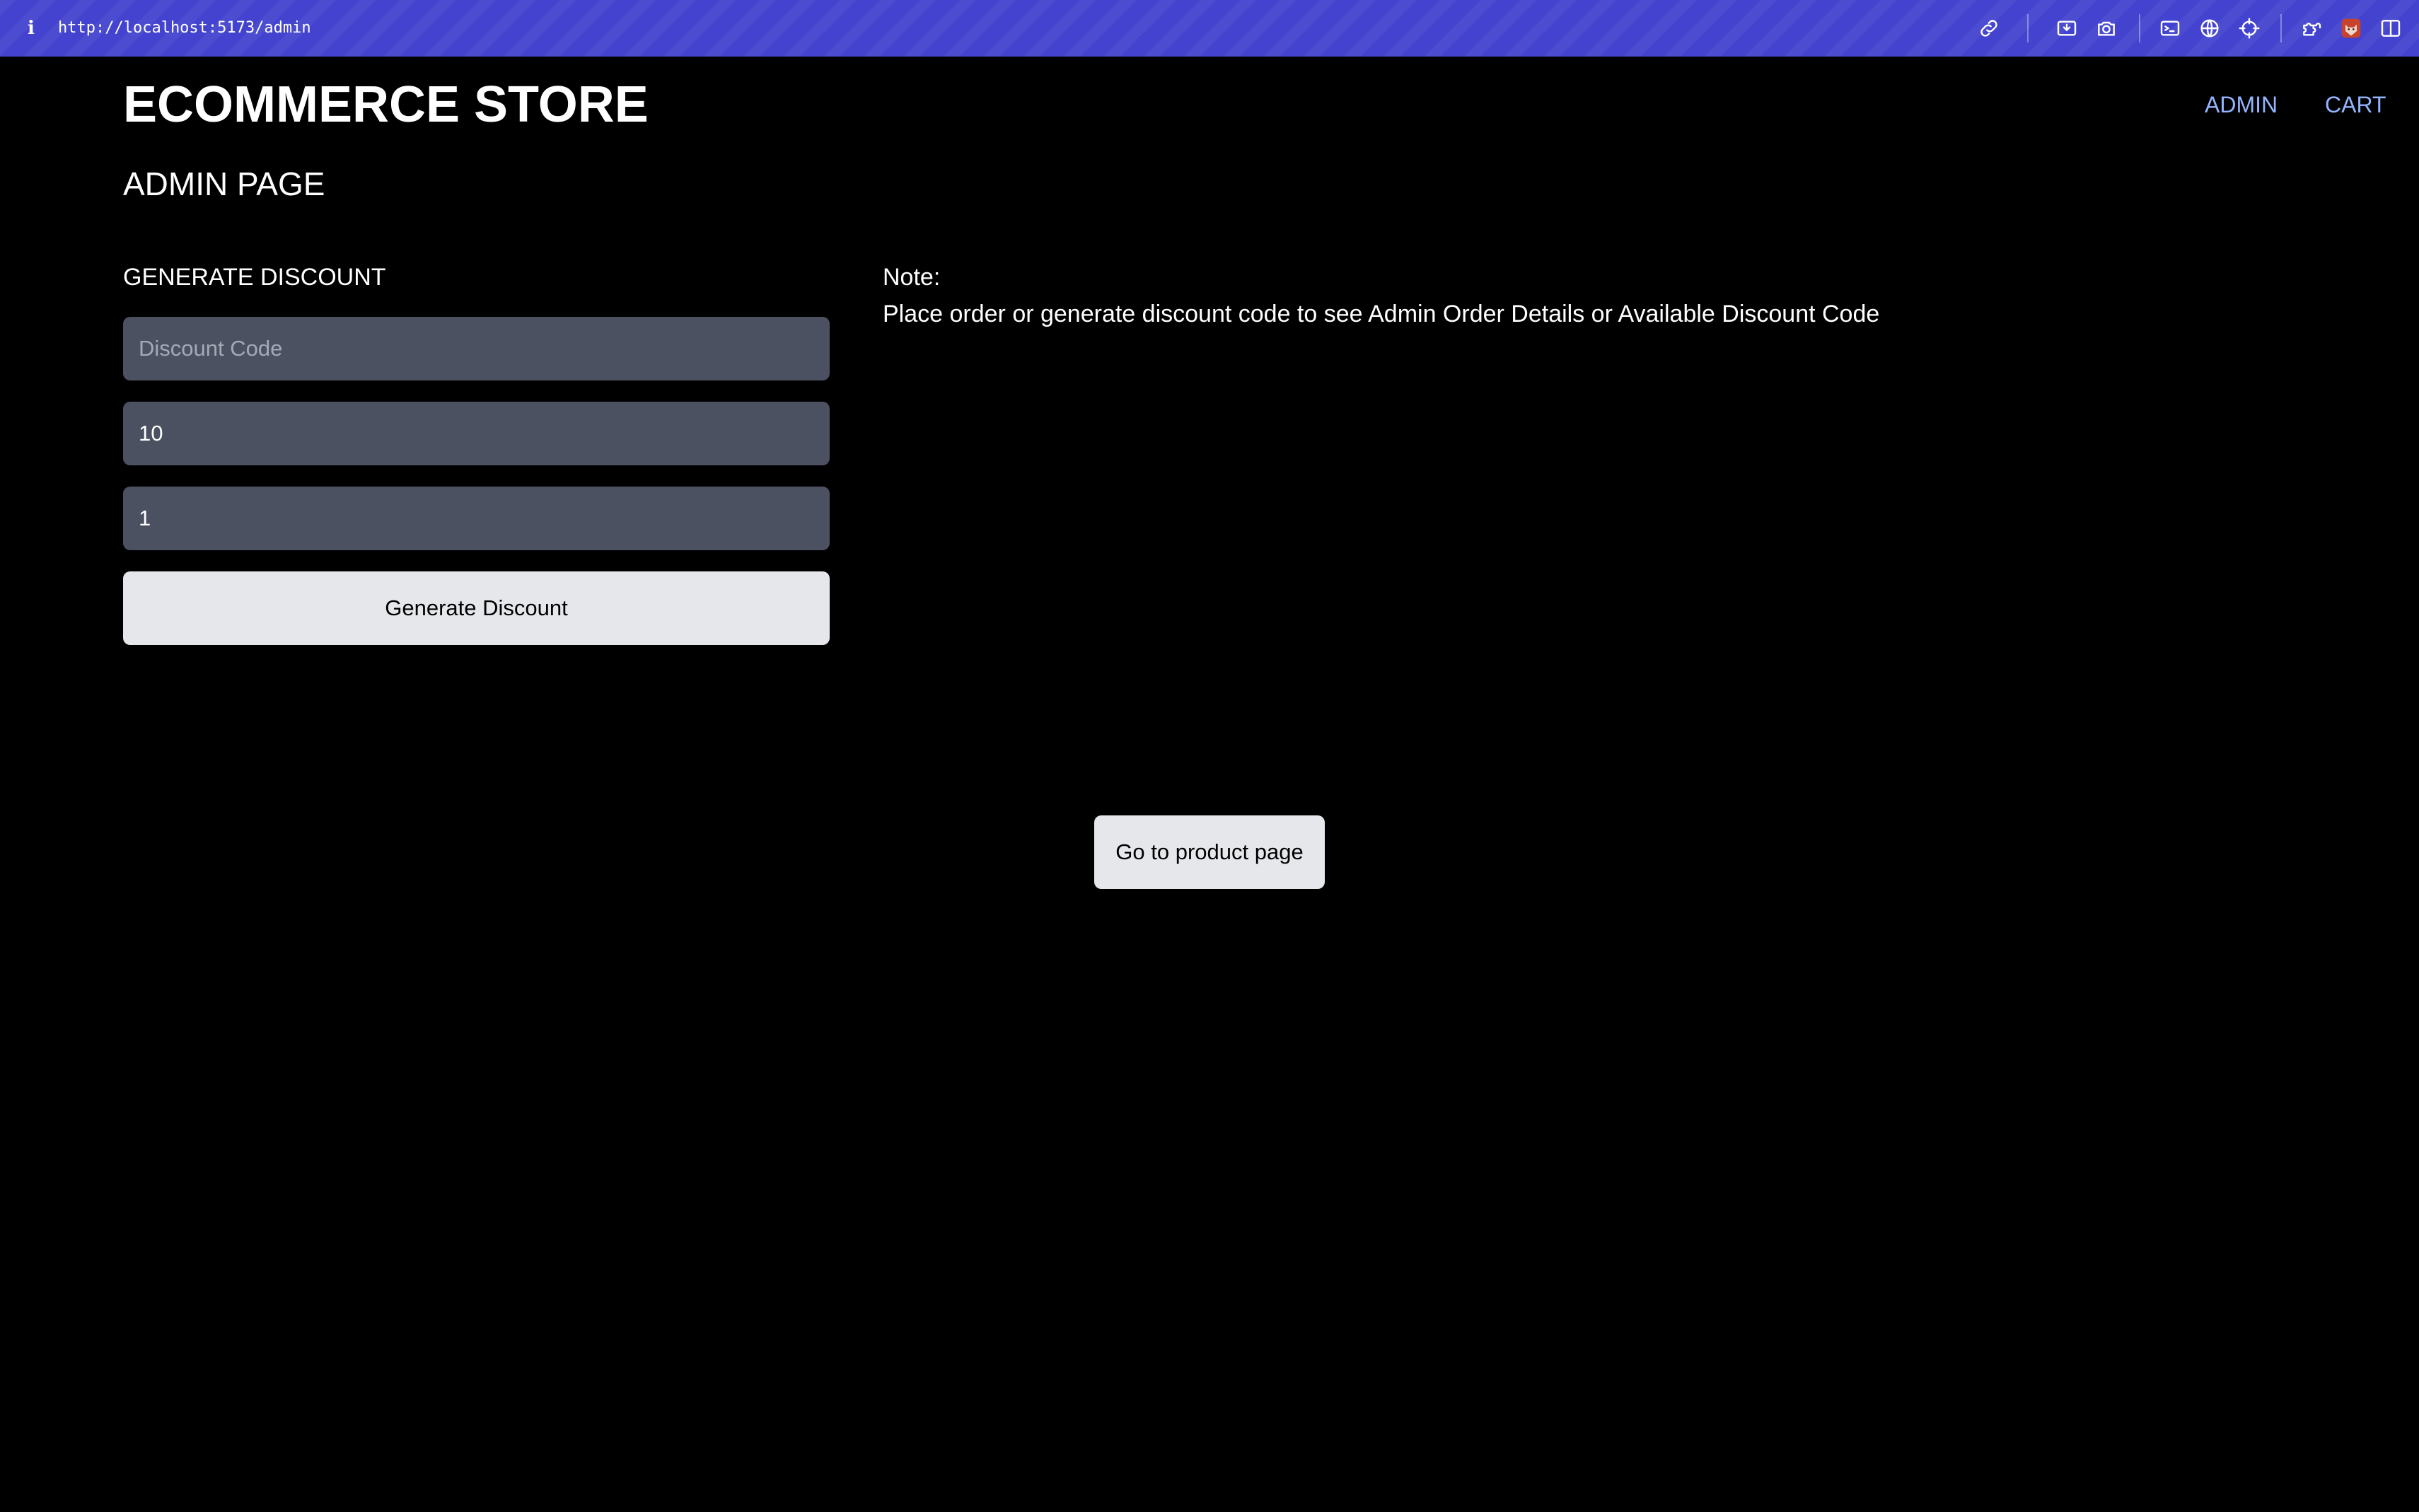 Image resolution: width=2419 pixels, height=1512 pixels. What do you see at coordinates (1209, 852) in the screenshot?
I see `go-to-product-page-button: Go to product page` at bounding box center [1209, 852].